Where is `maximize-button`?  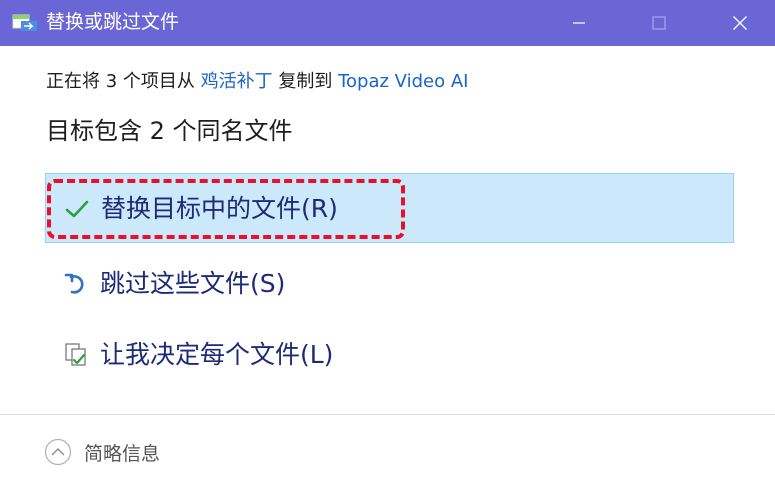
maximize-button is located at coordinates (659, 23).